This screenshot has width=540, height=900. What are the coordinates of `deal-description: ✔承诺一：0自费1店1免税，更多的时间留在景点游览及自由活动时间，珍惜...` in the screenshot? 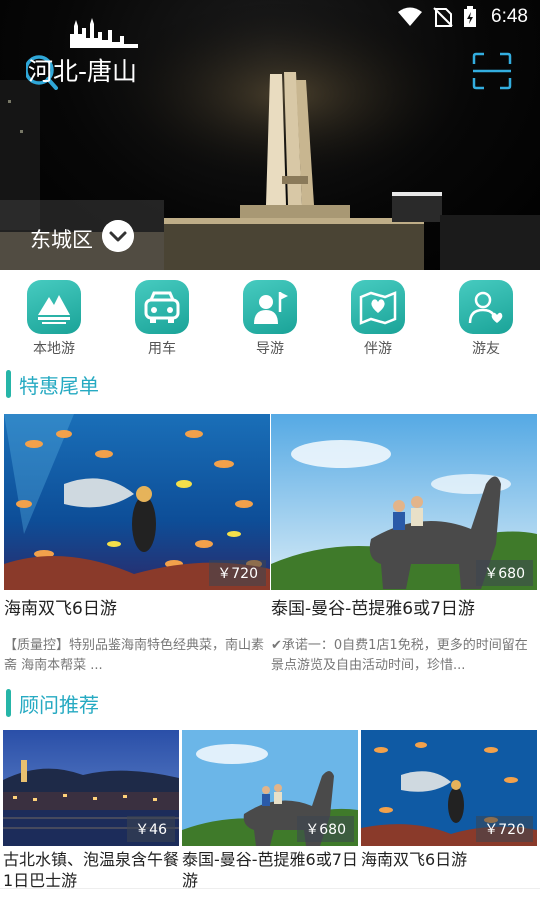 It's located at (399, 655).